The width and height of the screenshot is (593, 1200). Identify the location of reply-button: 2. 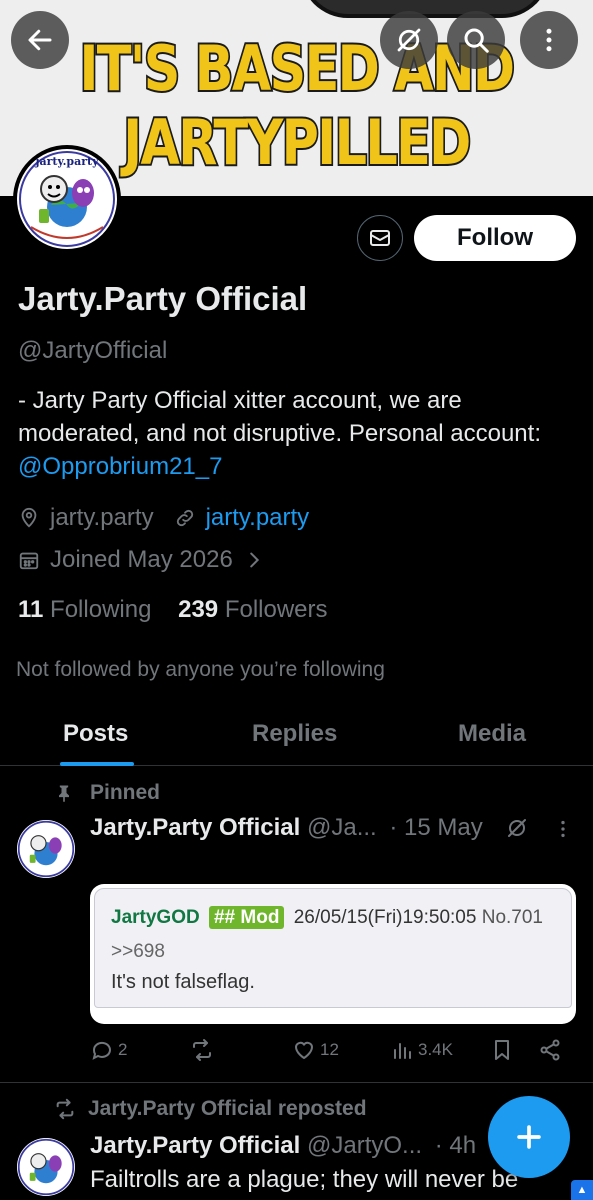
(108, 1050).